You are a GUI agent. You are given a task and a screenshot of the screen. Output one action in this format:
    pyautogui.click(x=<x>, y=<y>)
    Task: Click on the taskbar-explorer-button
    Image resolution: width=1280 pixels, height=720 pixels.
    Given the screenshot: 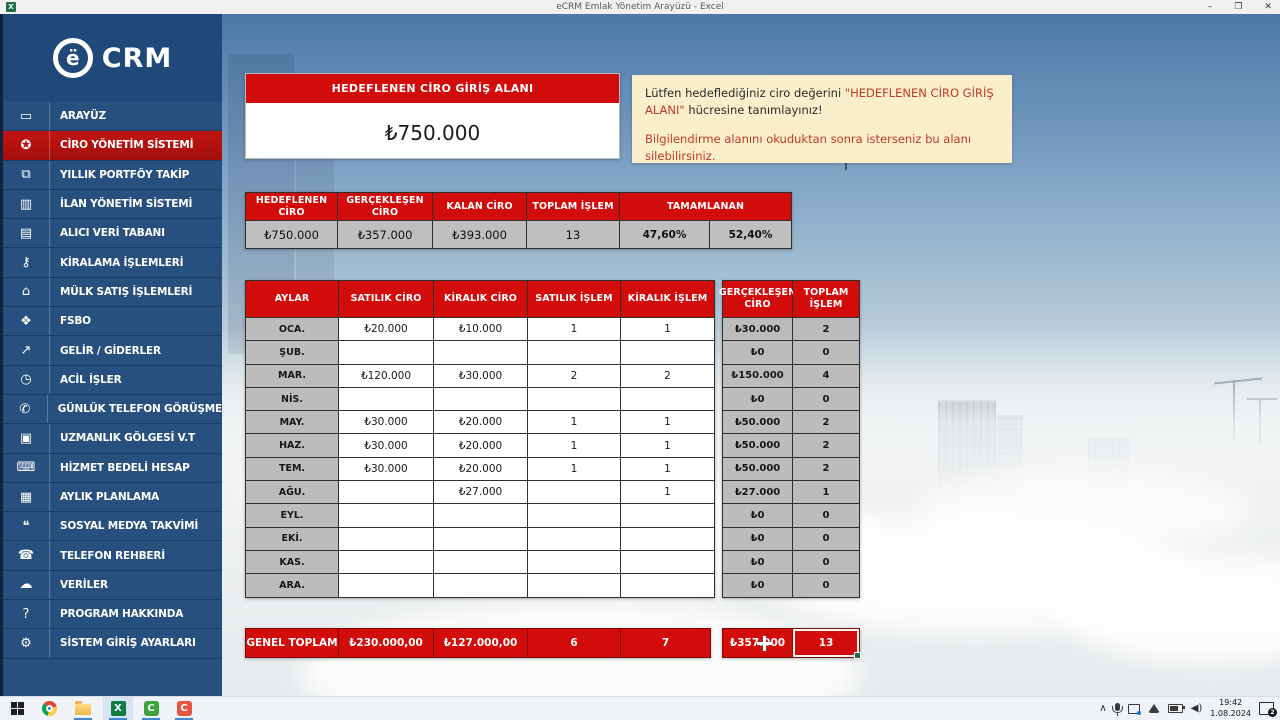 What is the action you would take?
    pyautogui.click(x=83, y=708)
    